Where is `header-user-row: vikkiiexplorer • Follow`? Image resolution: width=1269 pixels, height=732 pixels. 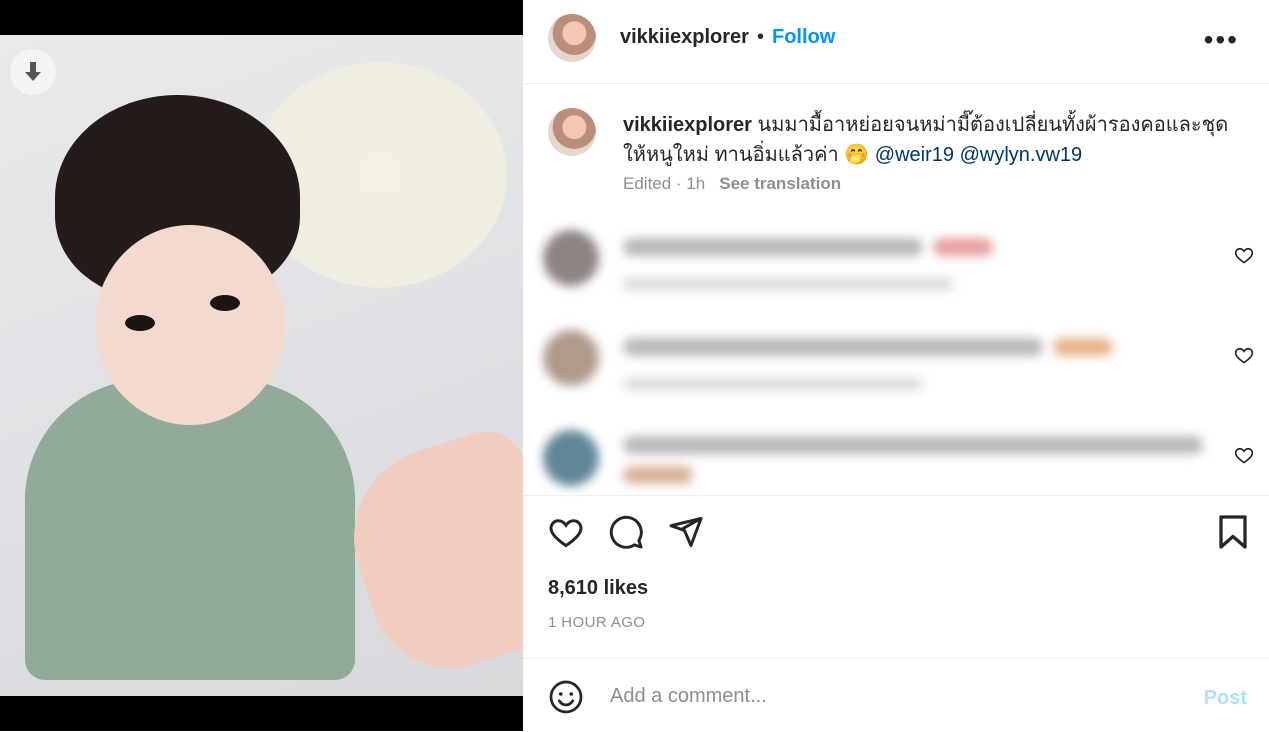
header-user-row: vikkiiexplorer • Follow is located at coordinates (727, 37).